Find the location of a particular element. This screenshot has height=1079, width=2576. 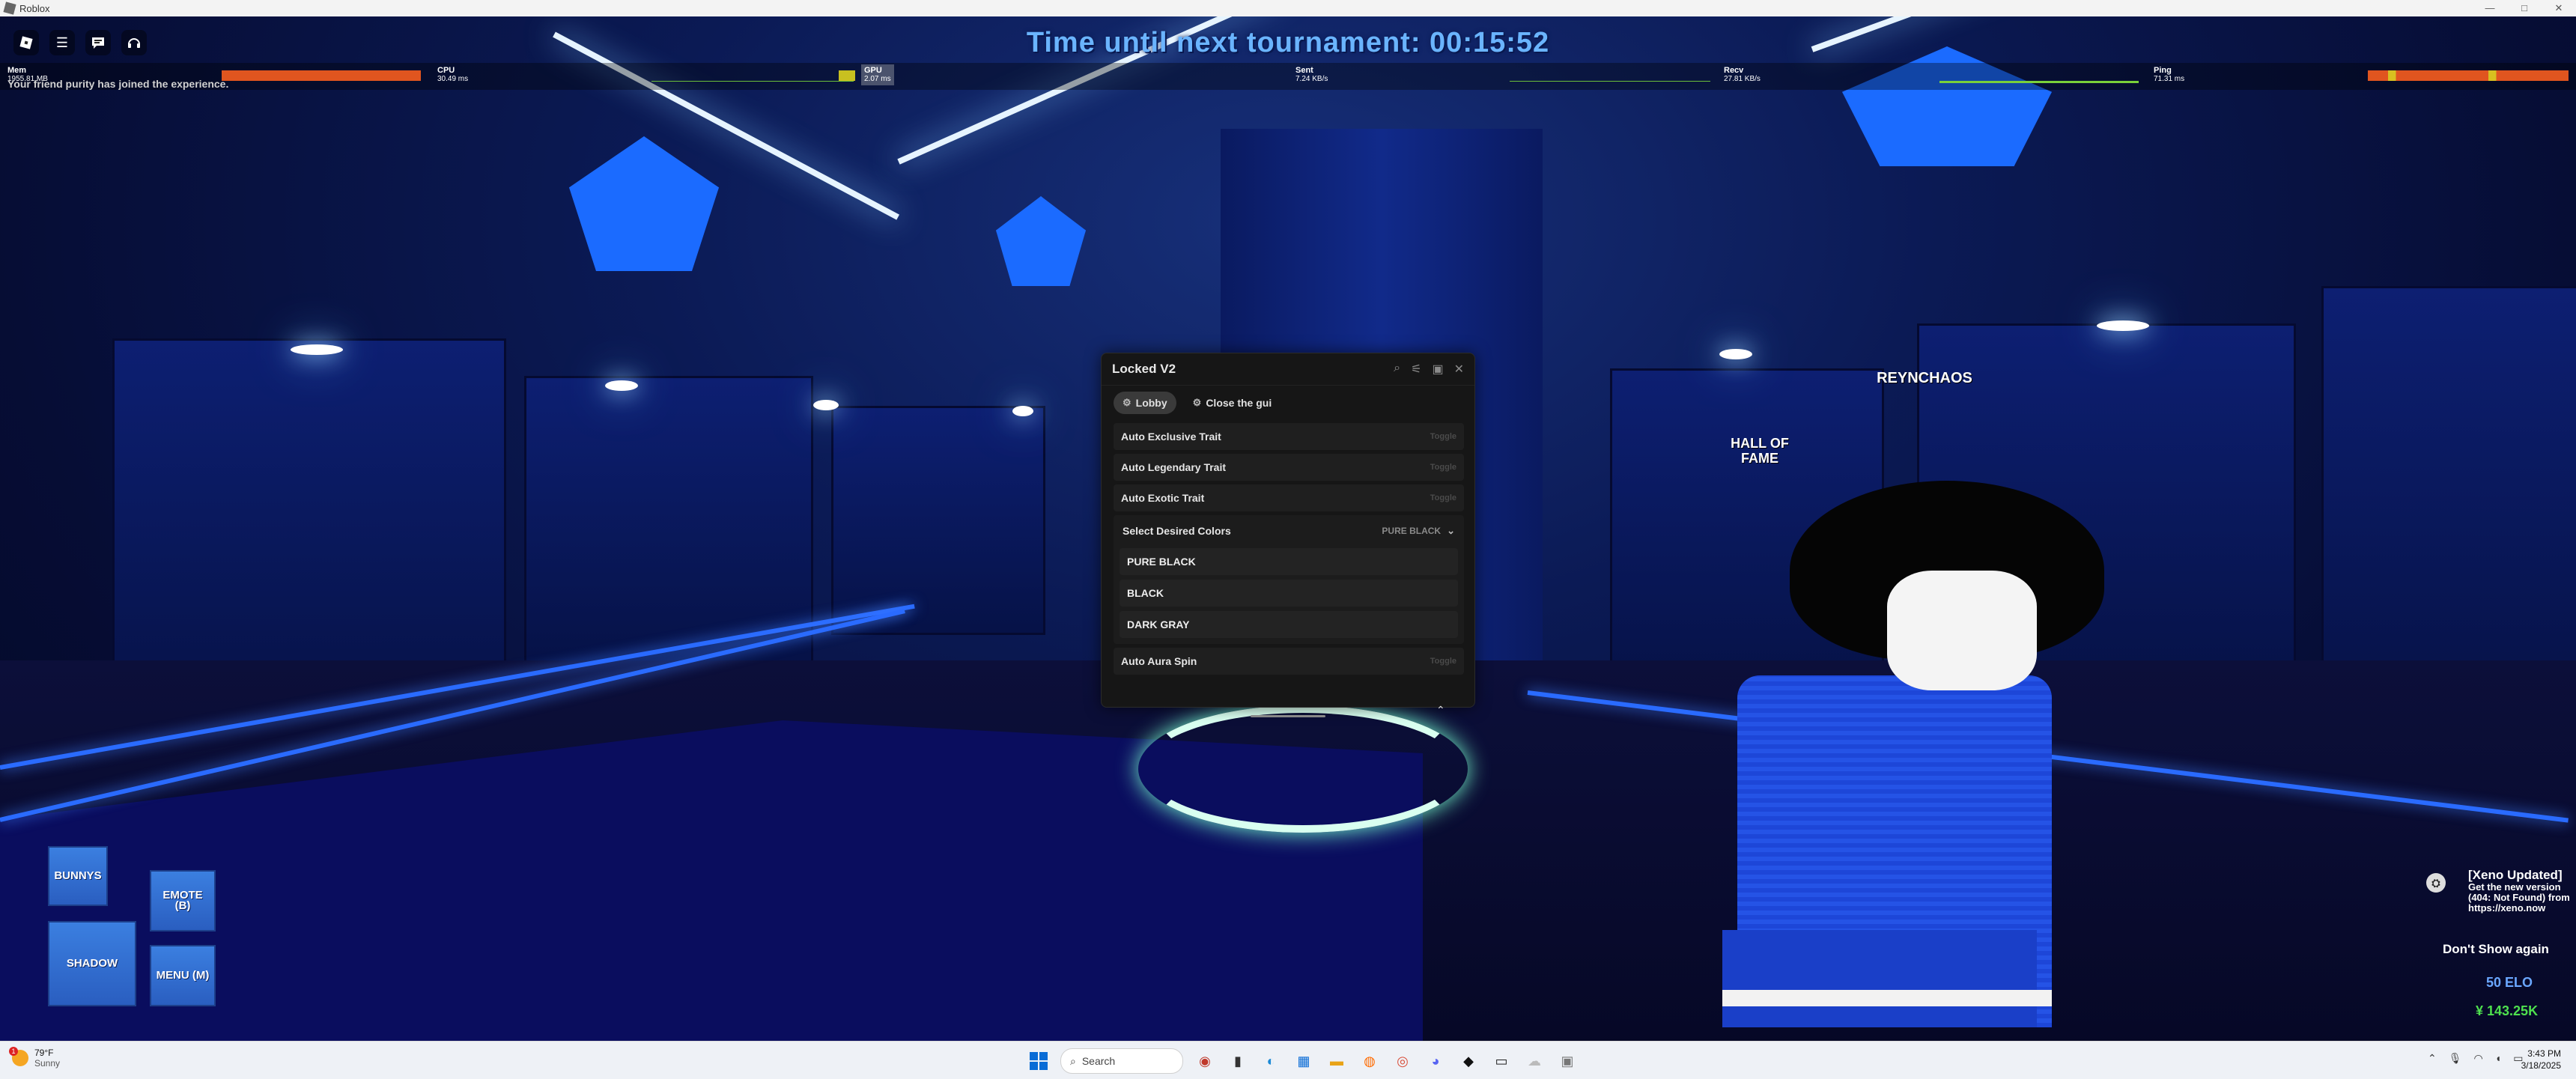

misc-app-icon: ▣ is located at coordinates (1567, 1061).